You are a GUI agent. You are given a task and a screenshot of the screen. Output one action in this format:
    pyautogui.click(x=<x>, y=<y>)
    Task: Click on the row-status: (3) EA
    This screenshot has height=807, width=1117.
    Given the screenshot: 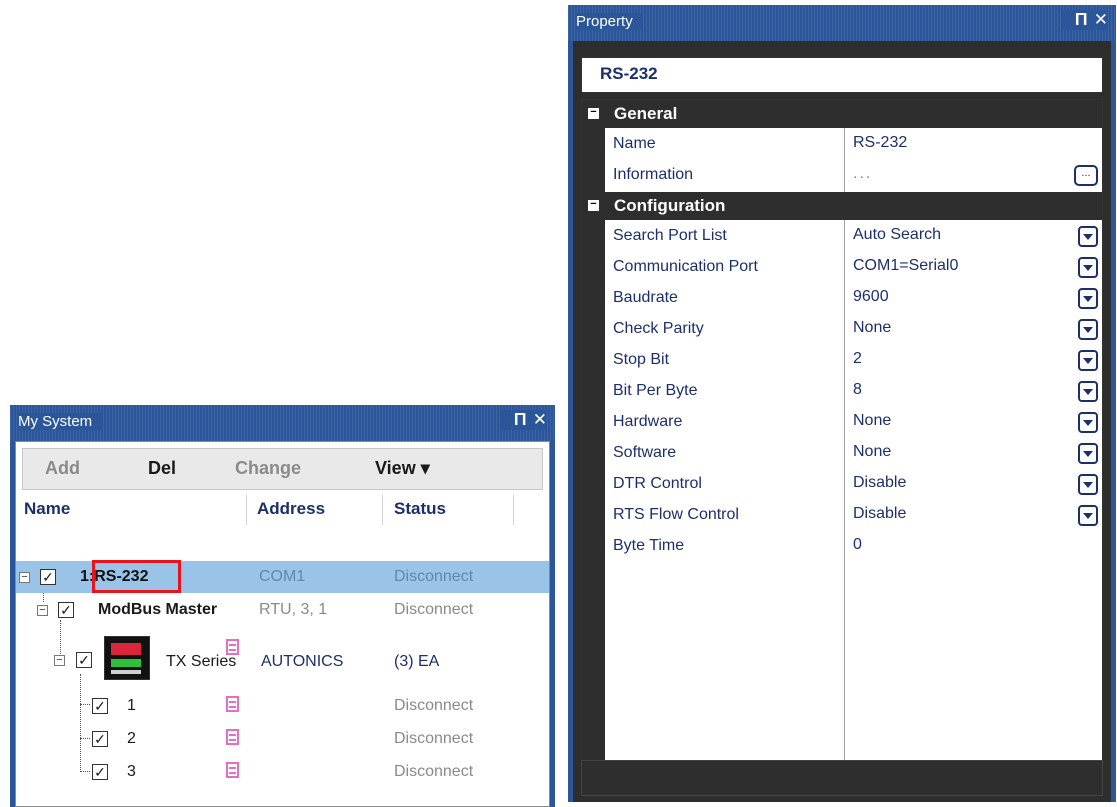 What is the action you would take?
    pyautogui.click(x=417, y=661)
    